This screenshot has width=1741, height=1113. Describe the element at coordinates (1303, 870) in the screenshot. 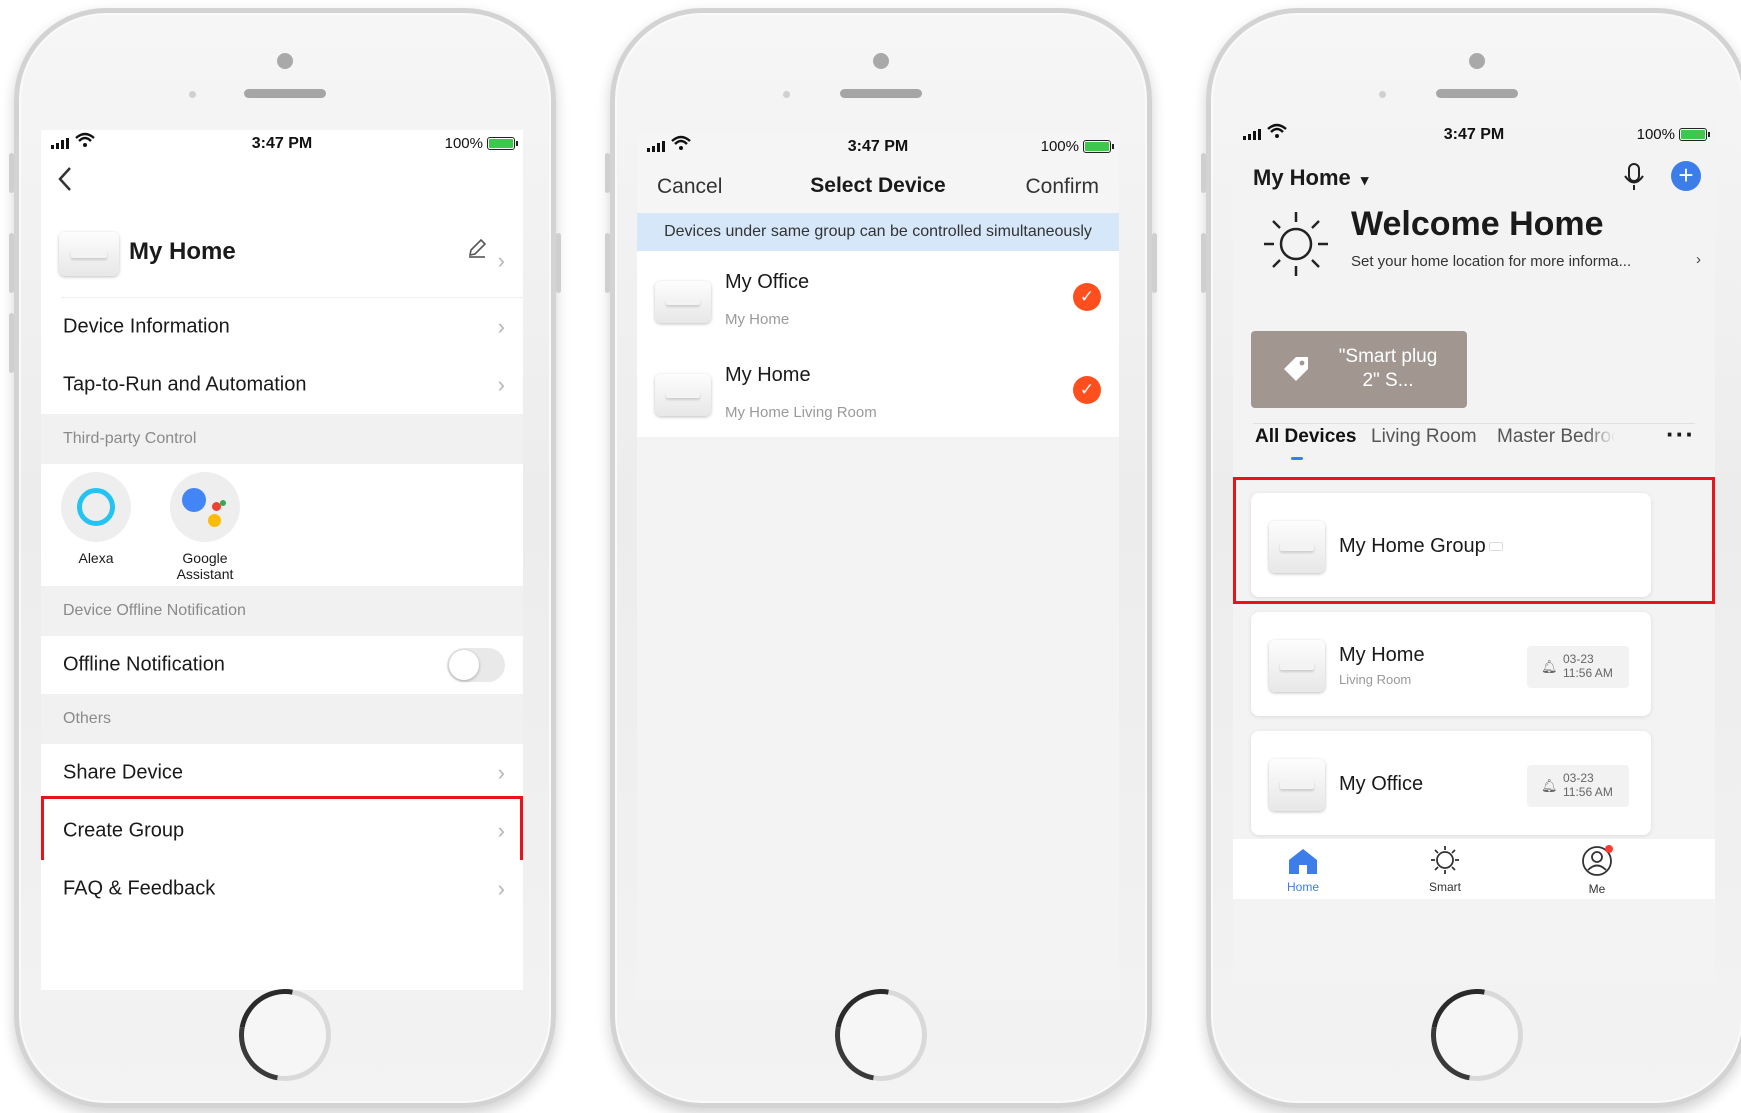

I see `nav-home: Home` at that location.